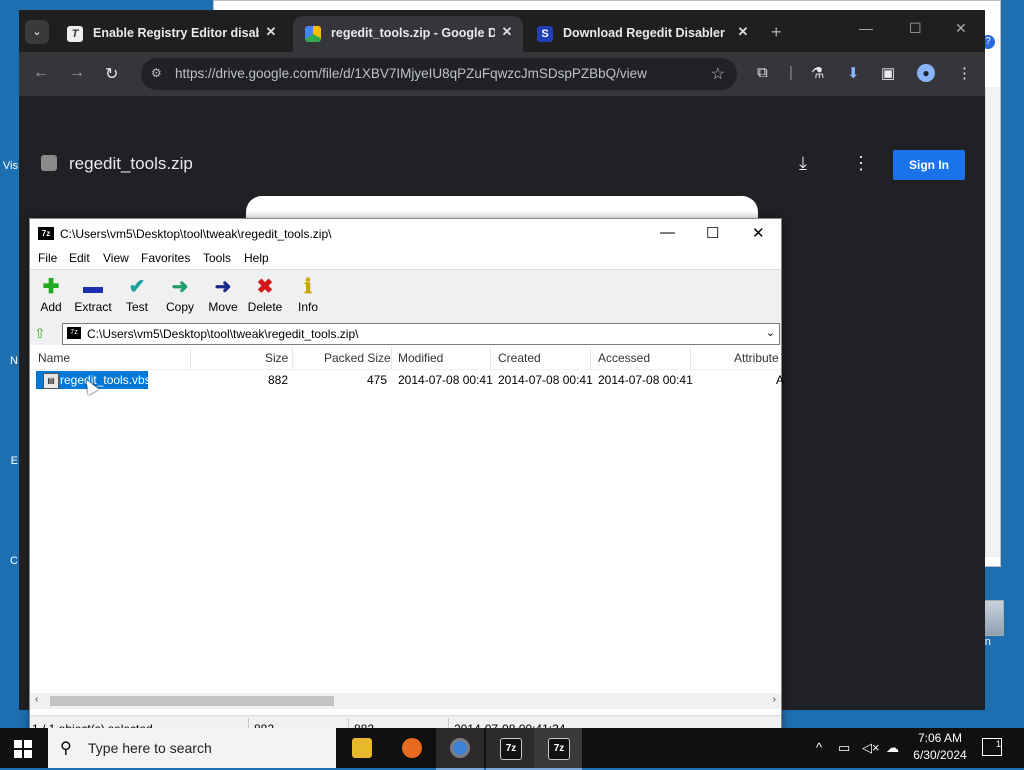 The image size is (1024, 770). I want to click on 7zip-taskbar-button: 7z, so click(510, 749).